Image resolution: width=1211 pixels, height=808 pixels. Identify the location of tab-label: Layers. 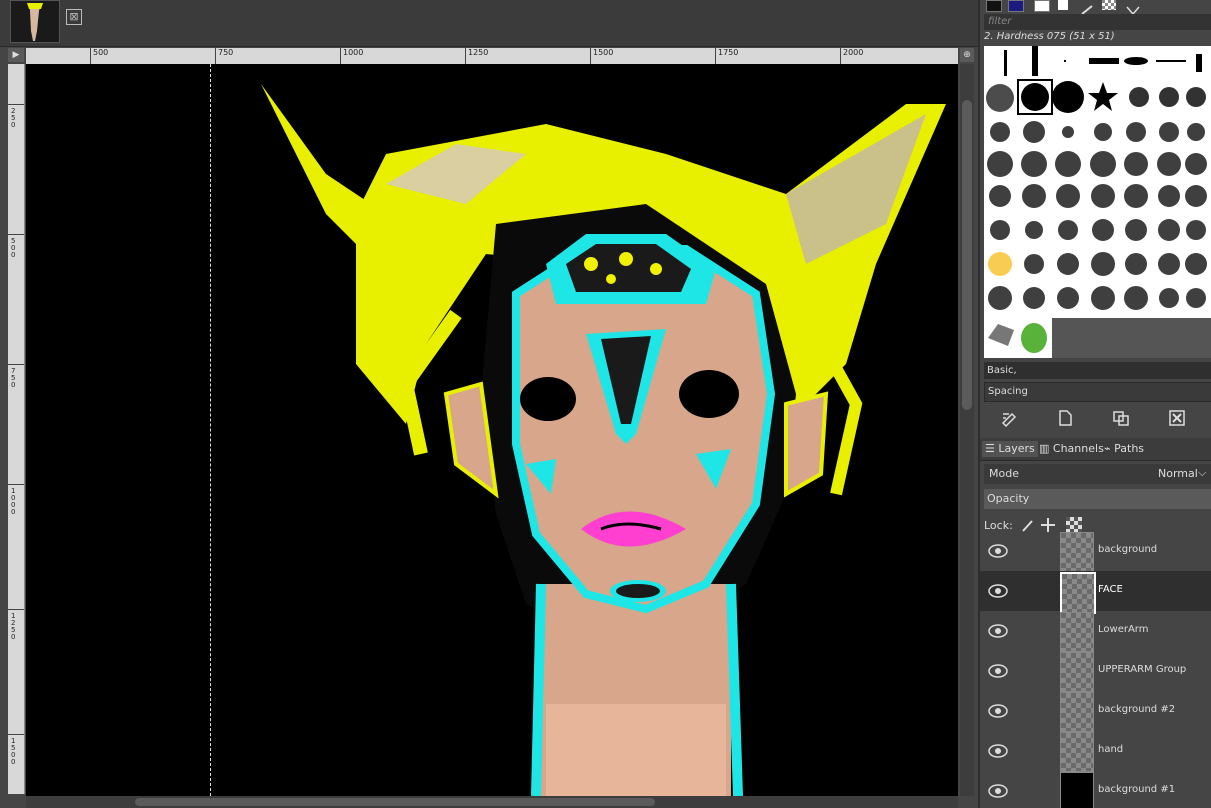
(1016, 448).